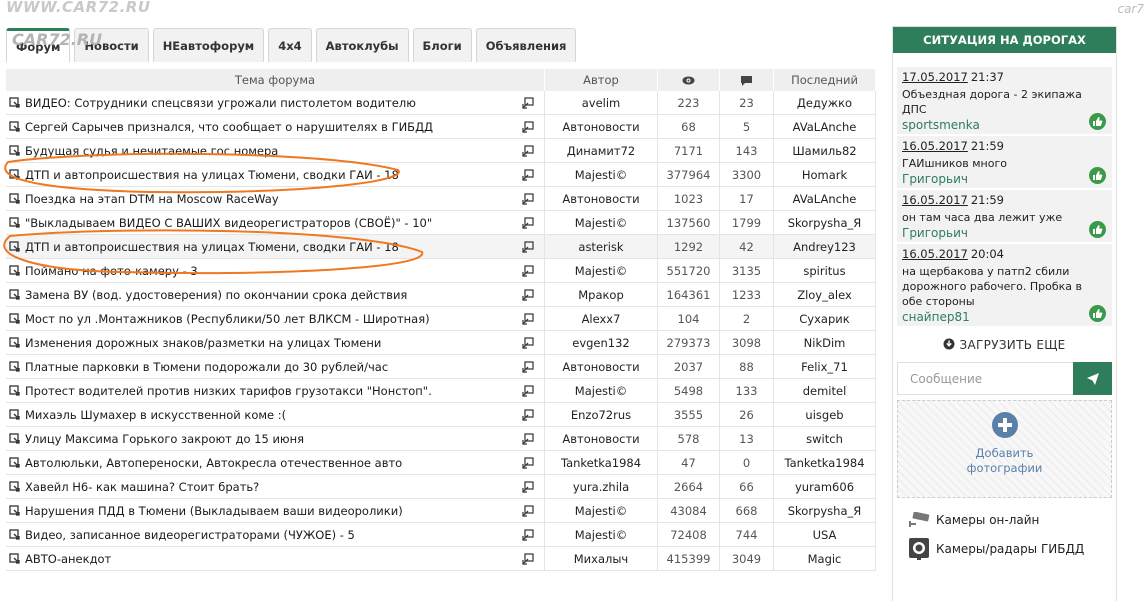 The image size is (1148, 601). I want to click on last-poster-link: Zloy_alex, so click(824, 294).